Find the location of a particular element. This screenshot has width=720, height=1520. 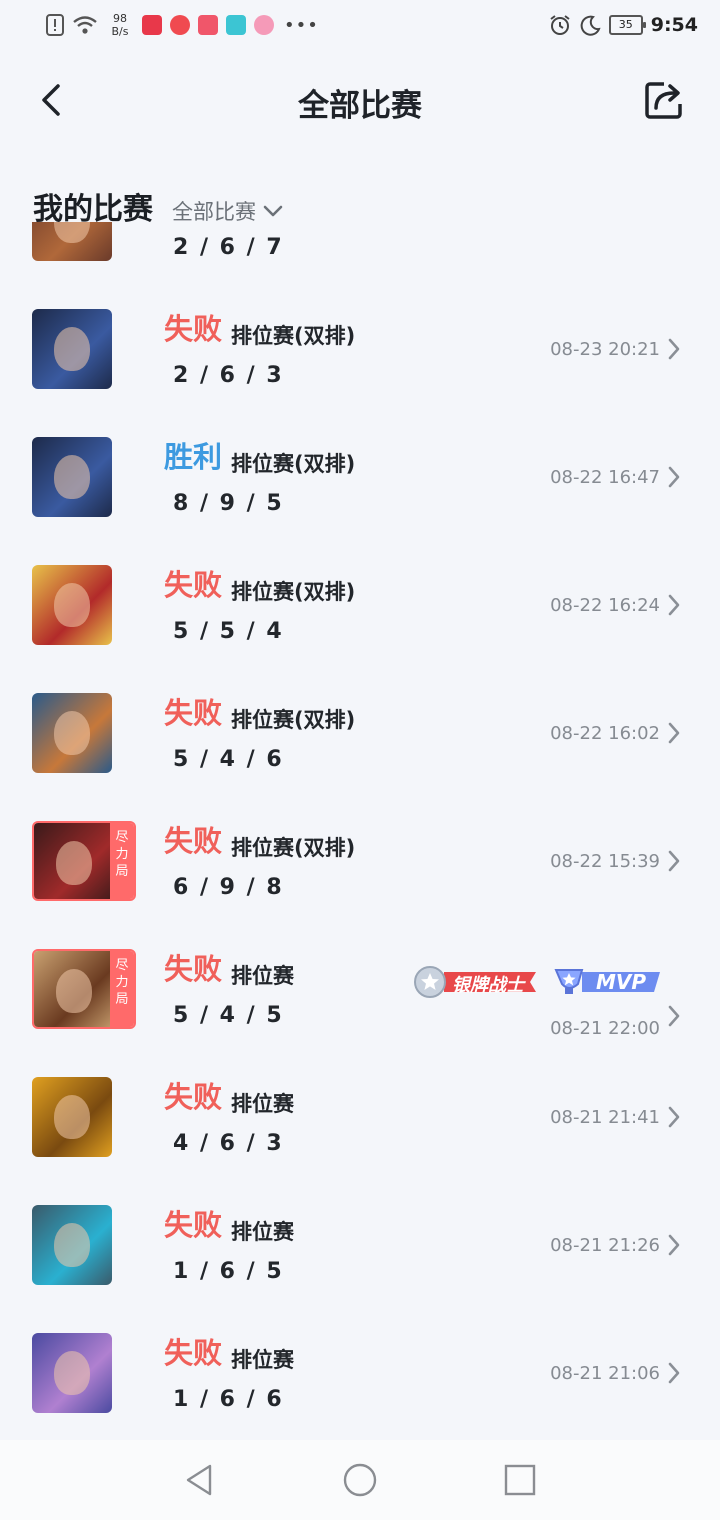

home-circle-icon is located at coordinates (360, 1480).